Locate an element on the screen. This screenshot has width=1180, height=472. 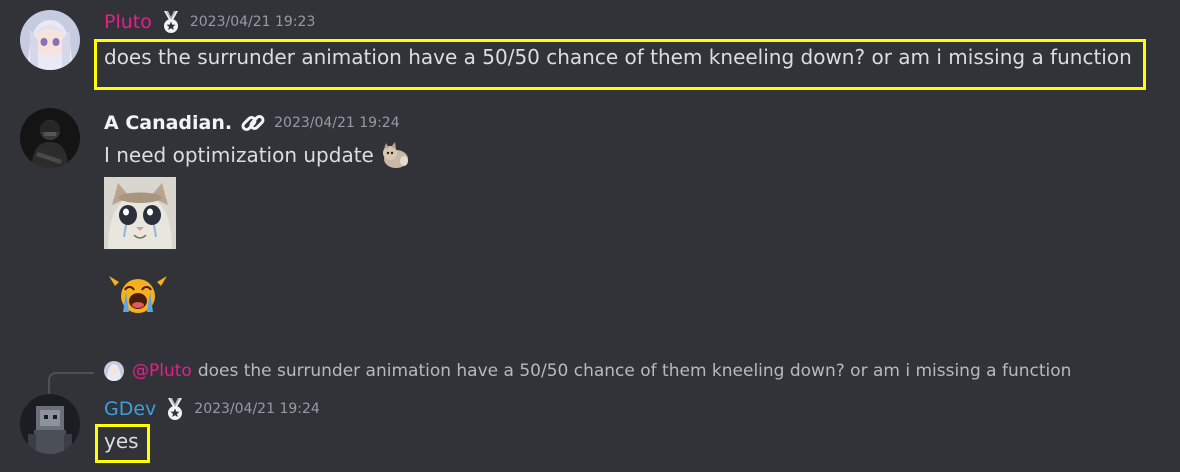
avatar-pluto is located at coordinates (50, 40).